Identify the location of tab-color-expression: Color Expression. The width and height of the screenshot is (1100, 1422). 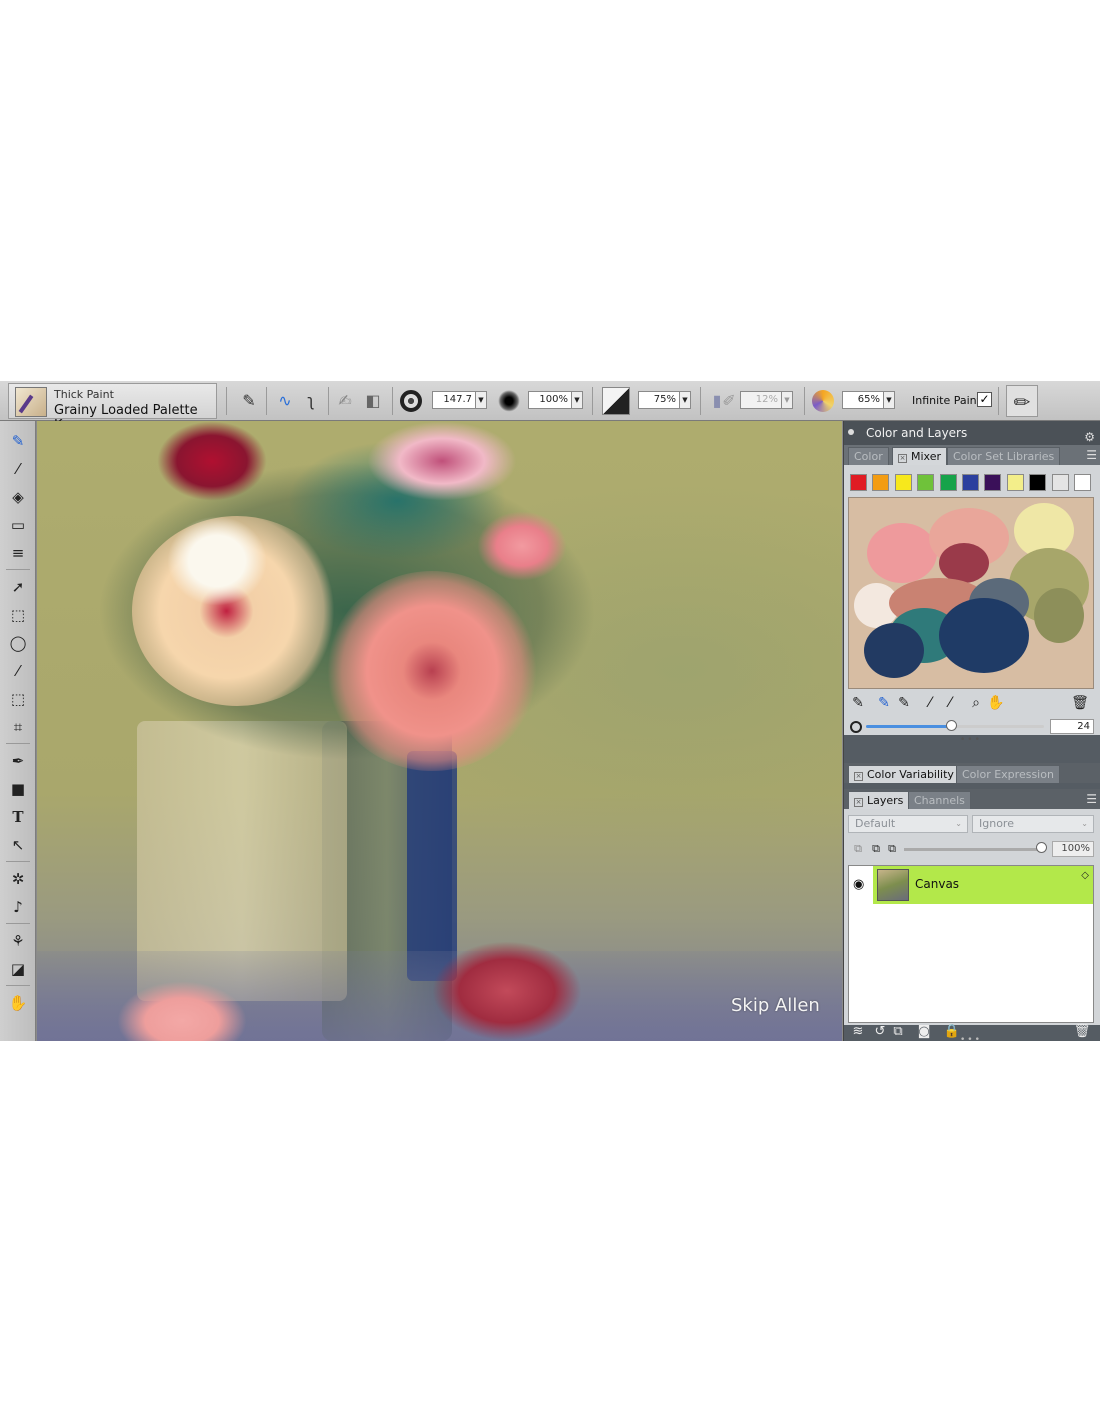
(1008, 774).